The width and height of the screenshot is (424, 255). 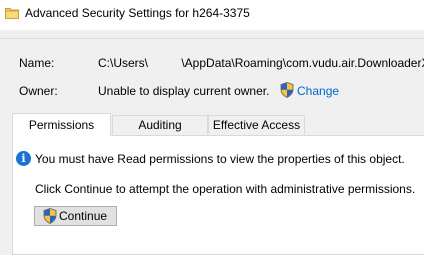 I want to click on continue-button: Continue, so click(x=75, y=216).